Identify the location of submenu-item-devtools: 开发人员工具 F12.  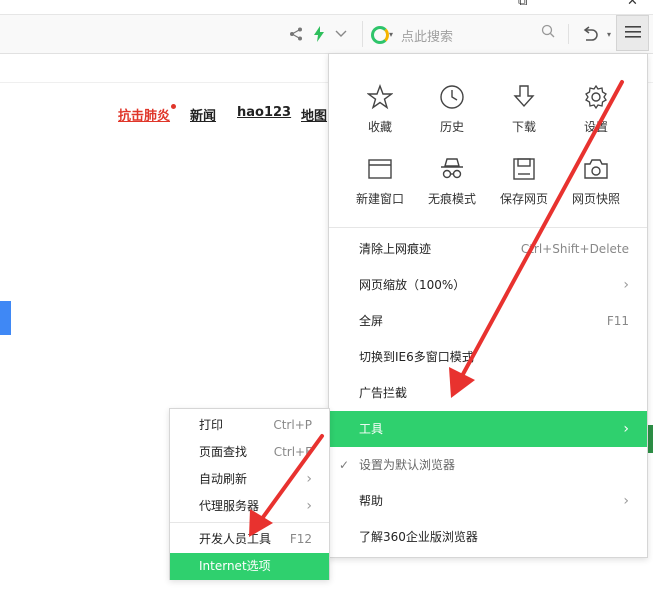
(249, 539).